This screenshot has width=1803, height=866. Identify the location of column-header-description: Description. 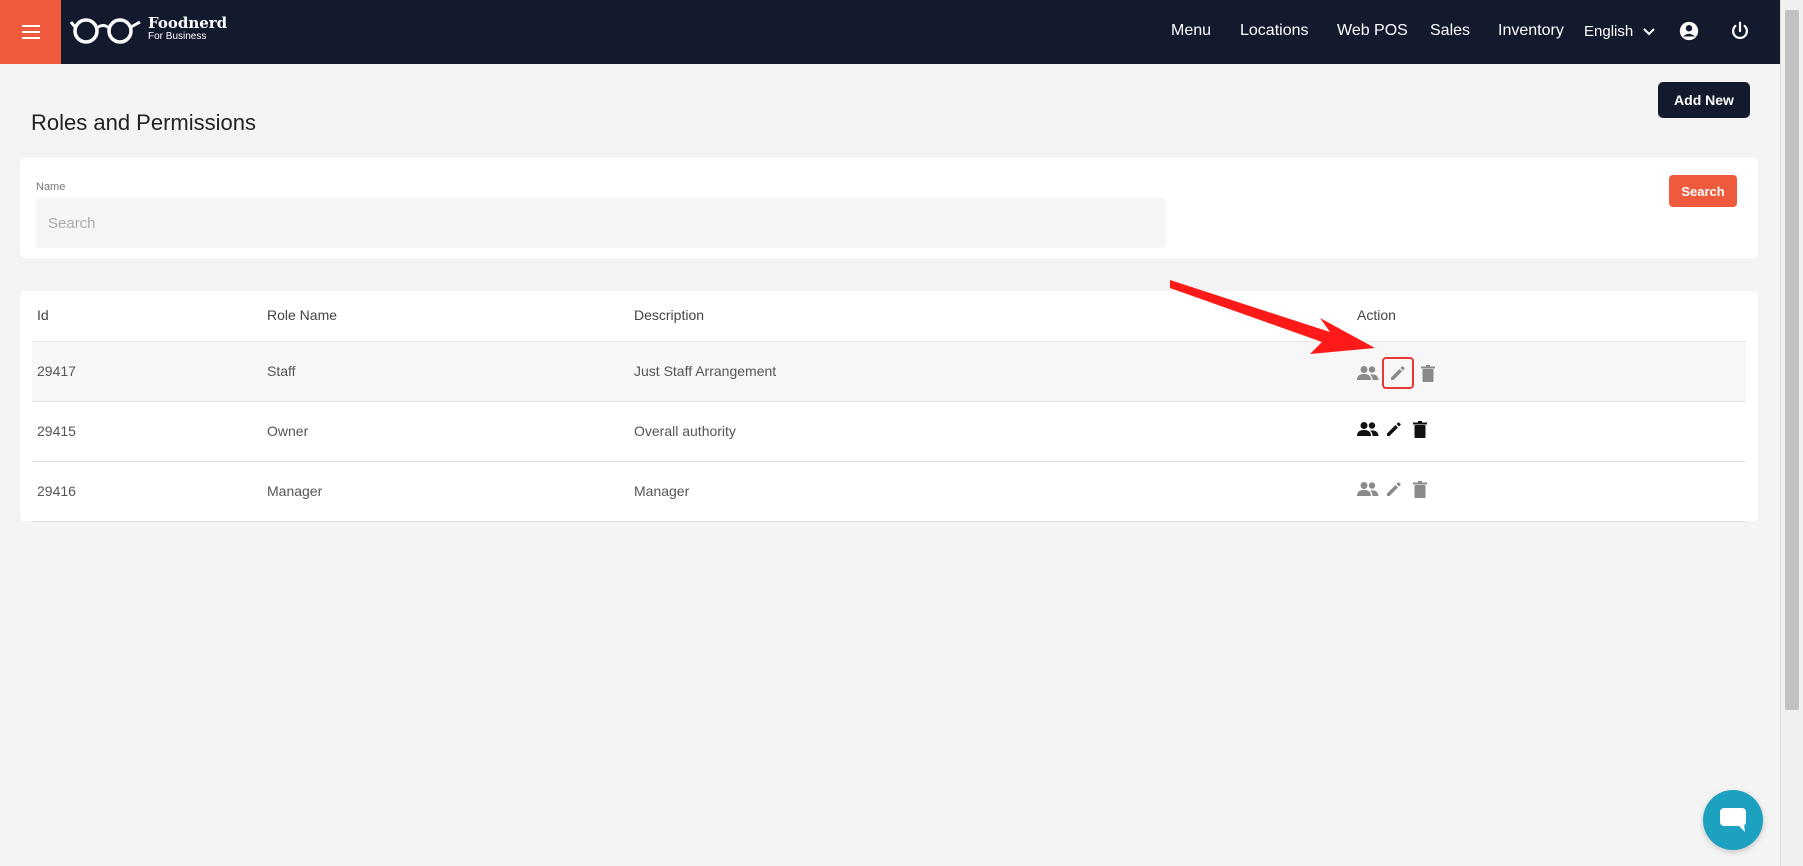
(669, 315).